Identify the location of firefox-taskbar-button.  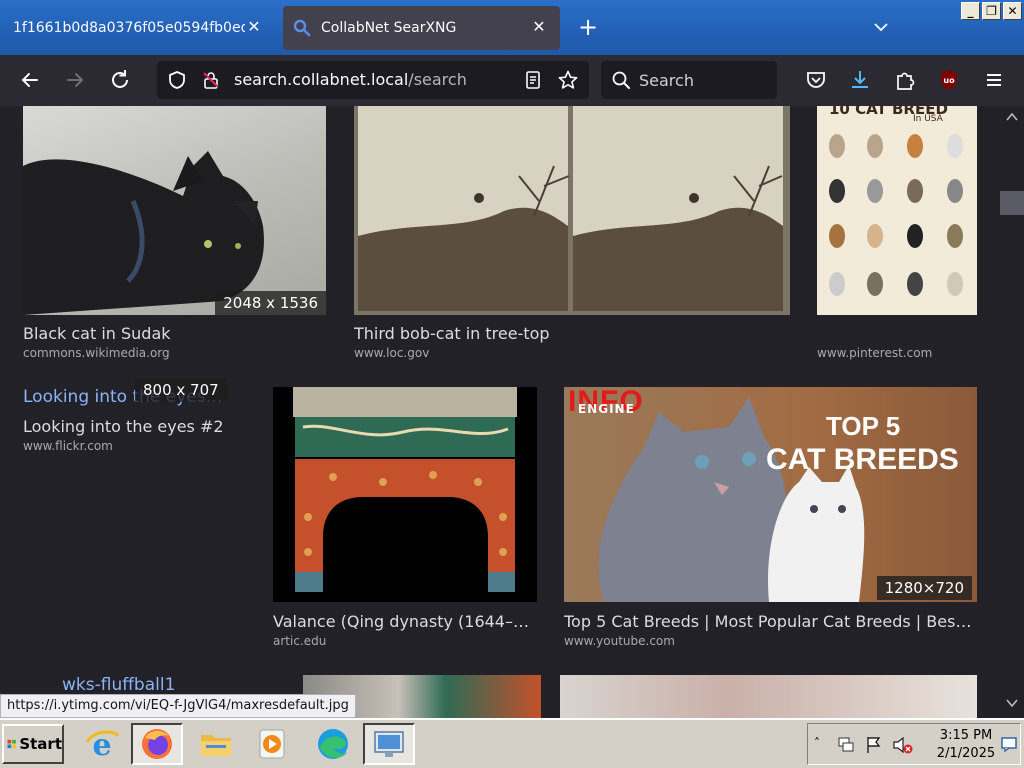
(157, 744).